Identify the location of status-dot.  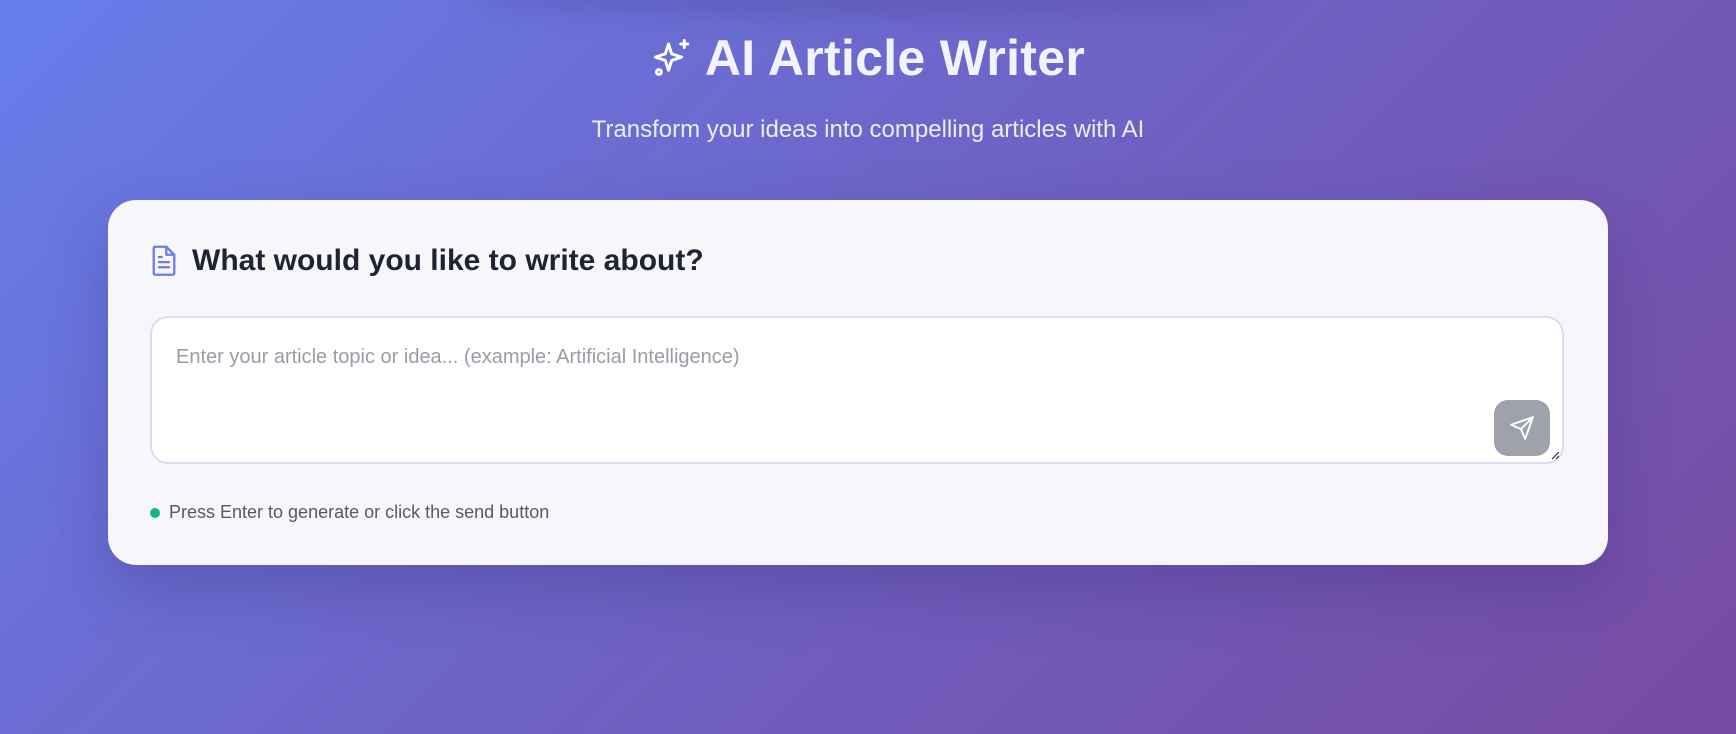
(155, 512).